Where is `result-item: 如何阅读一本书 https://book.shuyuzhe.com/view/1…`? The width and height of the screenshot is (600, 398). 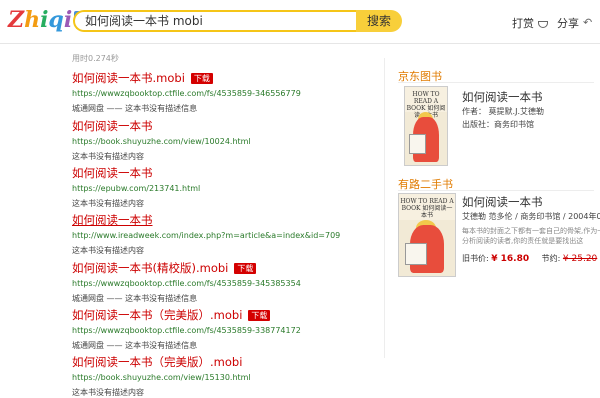
result-item: 如何阅读一本书 https://book.shuyuzhe.com/view/1… is located at coordinates (161, 140).